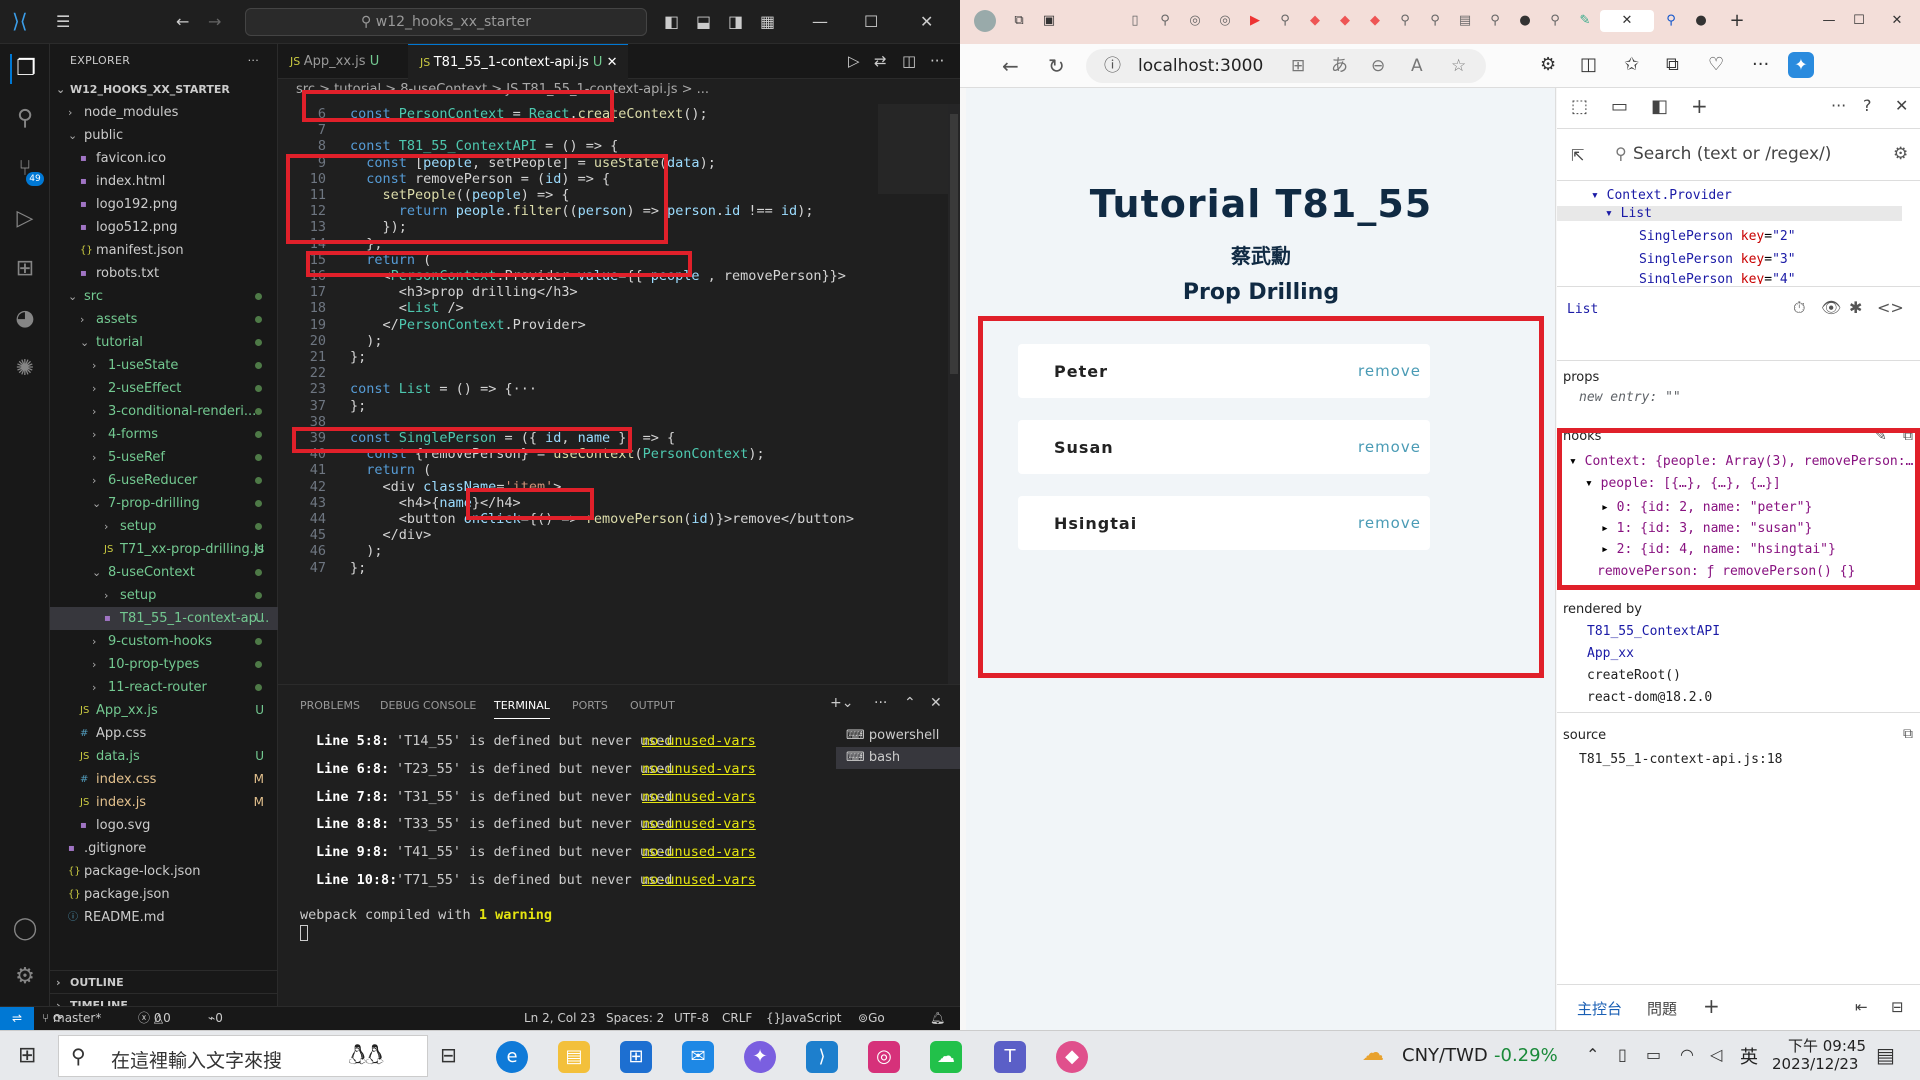  Describe the element at coordinates (1737, 21) in the screenshot. I see `new-tab-icon: +` at that location.